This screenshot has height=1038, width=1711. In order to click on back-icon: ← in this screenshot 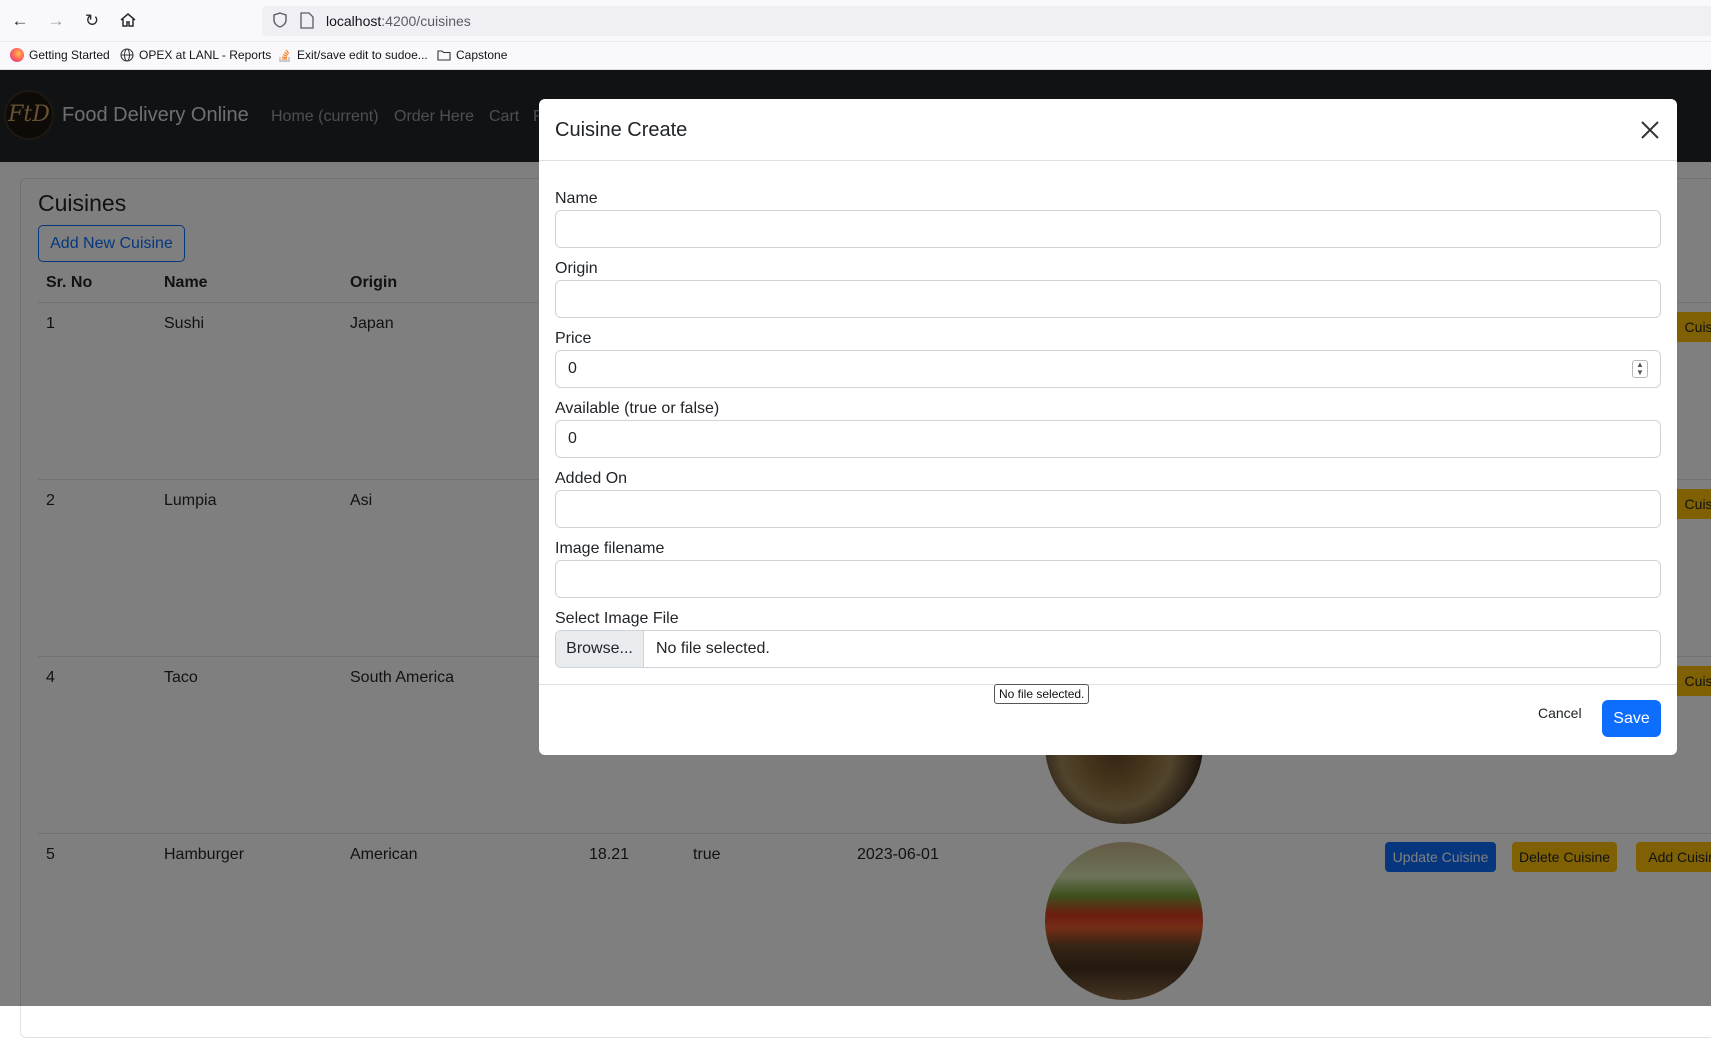, I will do `click(20, 21)`.